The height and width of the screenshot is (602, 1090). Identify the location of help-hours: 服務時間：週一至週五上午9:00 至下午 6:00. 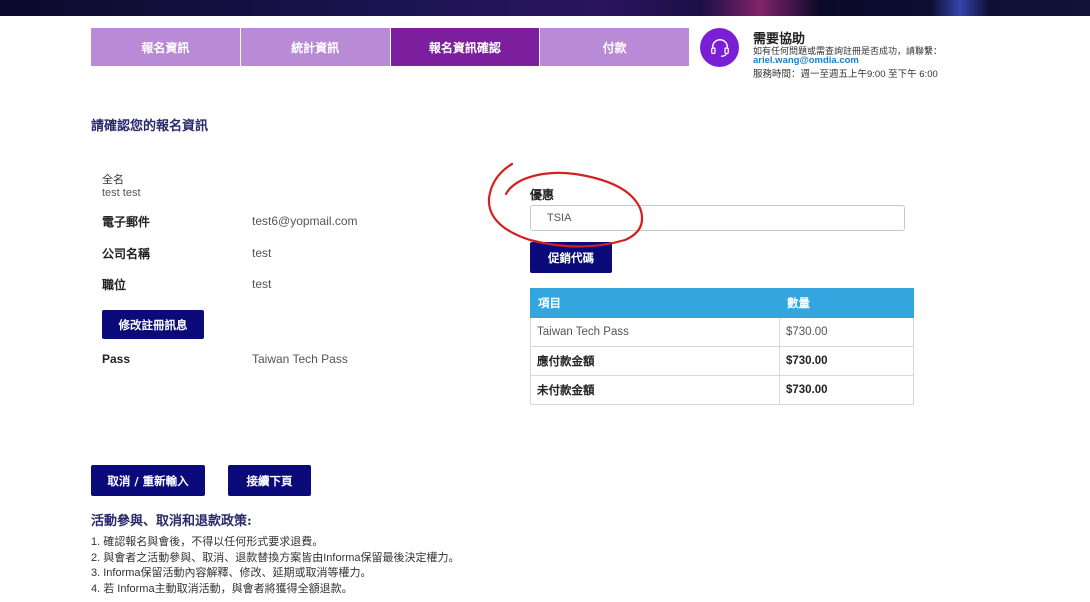
(845, 74).